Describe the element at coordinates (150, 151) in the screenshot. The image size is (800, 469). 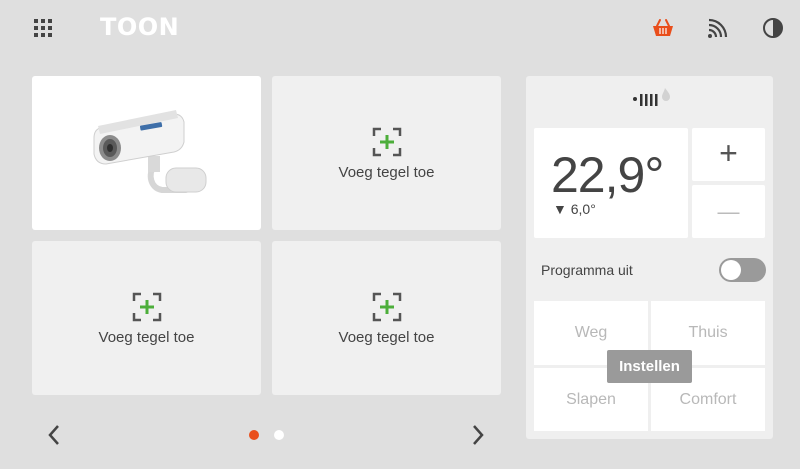
I see `camera-image` at that location.